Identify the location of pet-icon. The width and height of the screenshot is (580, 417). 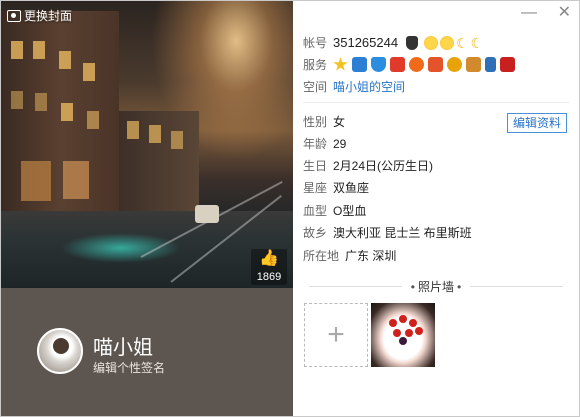
(473, 64).